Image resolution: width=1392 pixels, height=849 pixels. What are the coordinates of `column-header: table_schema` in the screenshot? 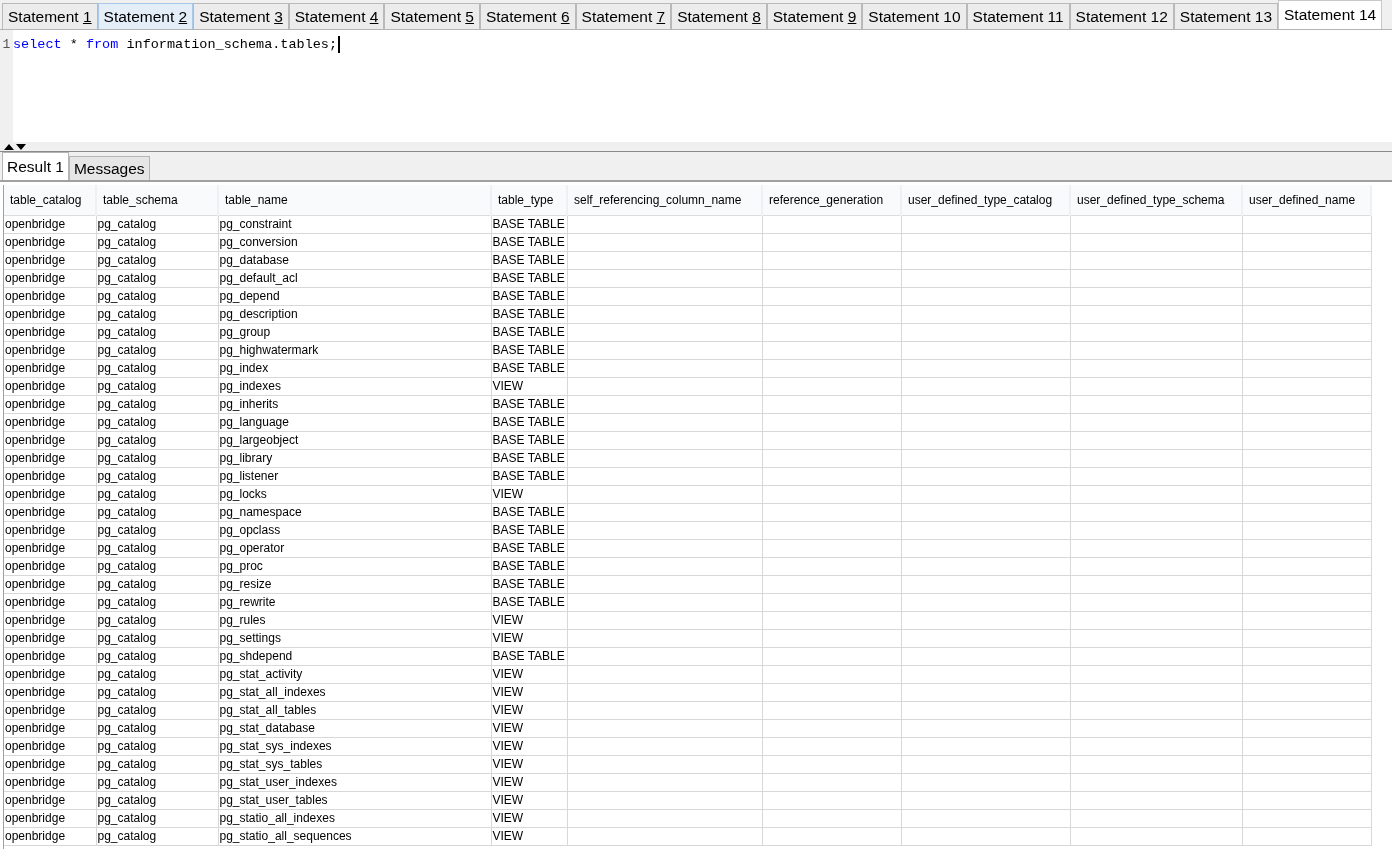 It's located at (157, 200).